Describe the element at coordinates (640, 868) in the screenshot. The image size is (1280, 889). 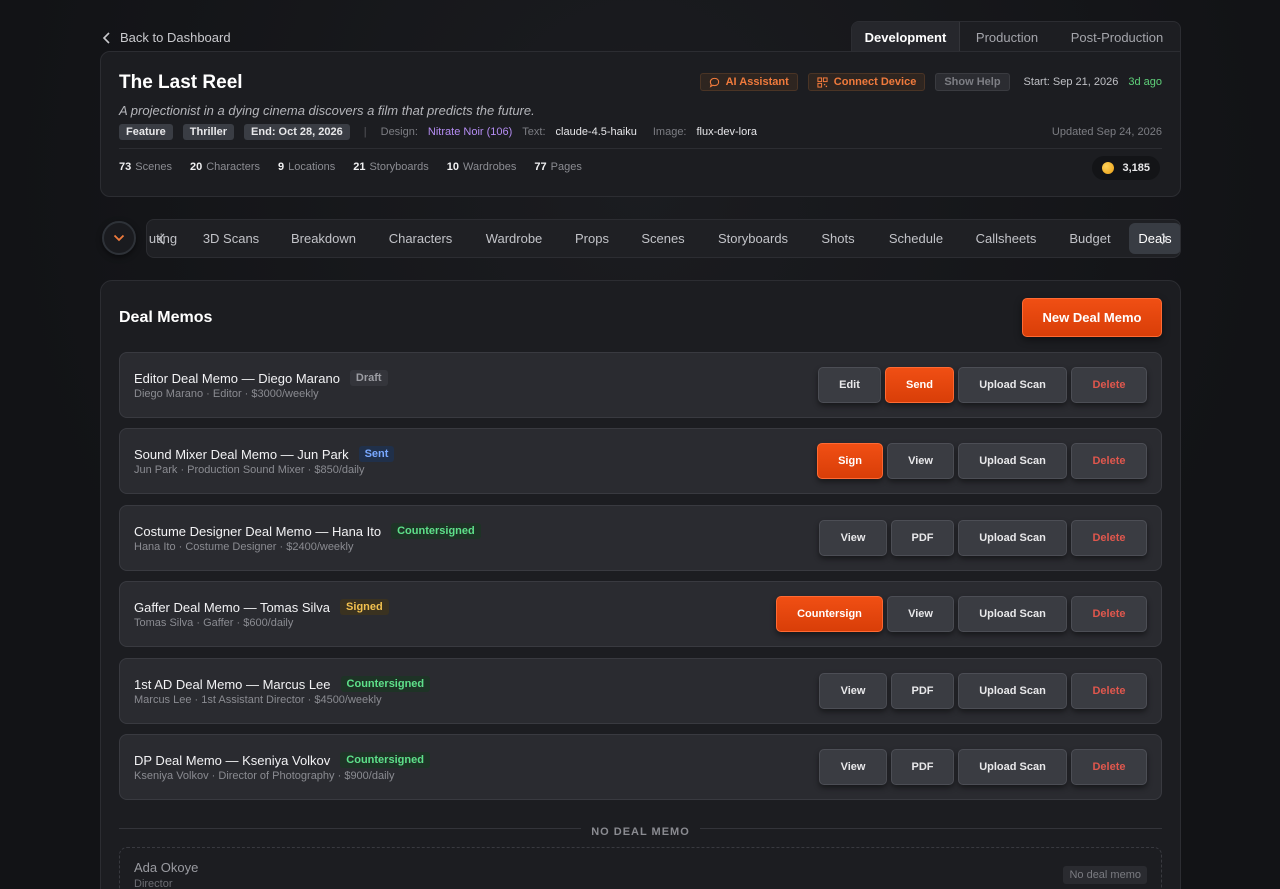
I see `no-deal-memo-row: Ada Okoye Director No deal memo` at that location.